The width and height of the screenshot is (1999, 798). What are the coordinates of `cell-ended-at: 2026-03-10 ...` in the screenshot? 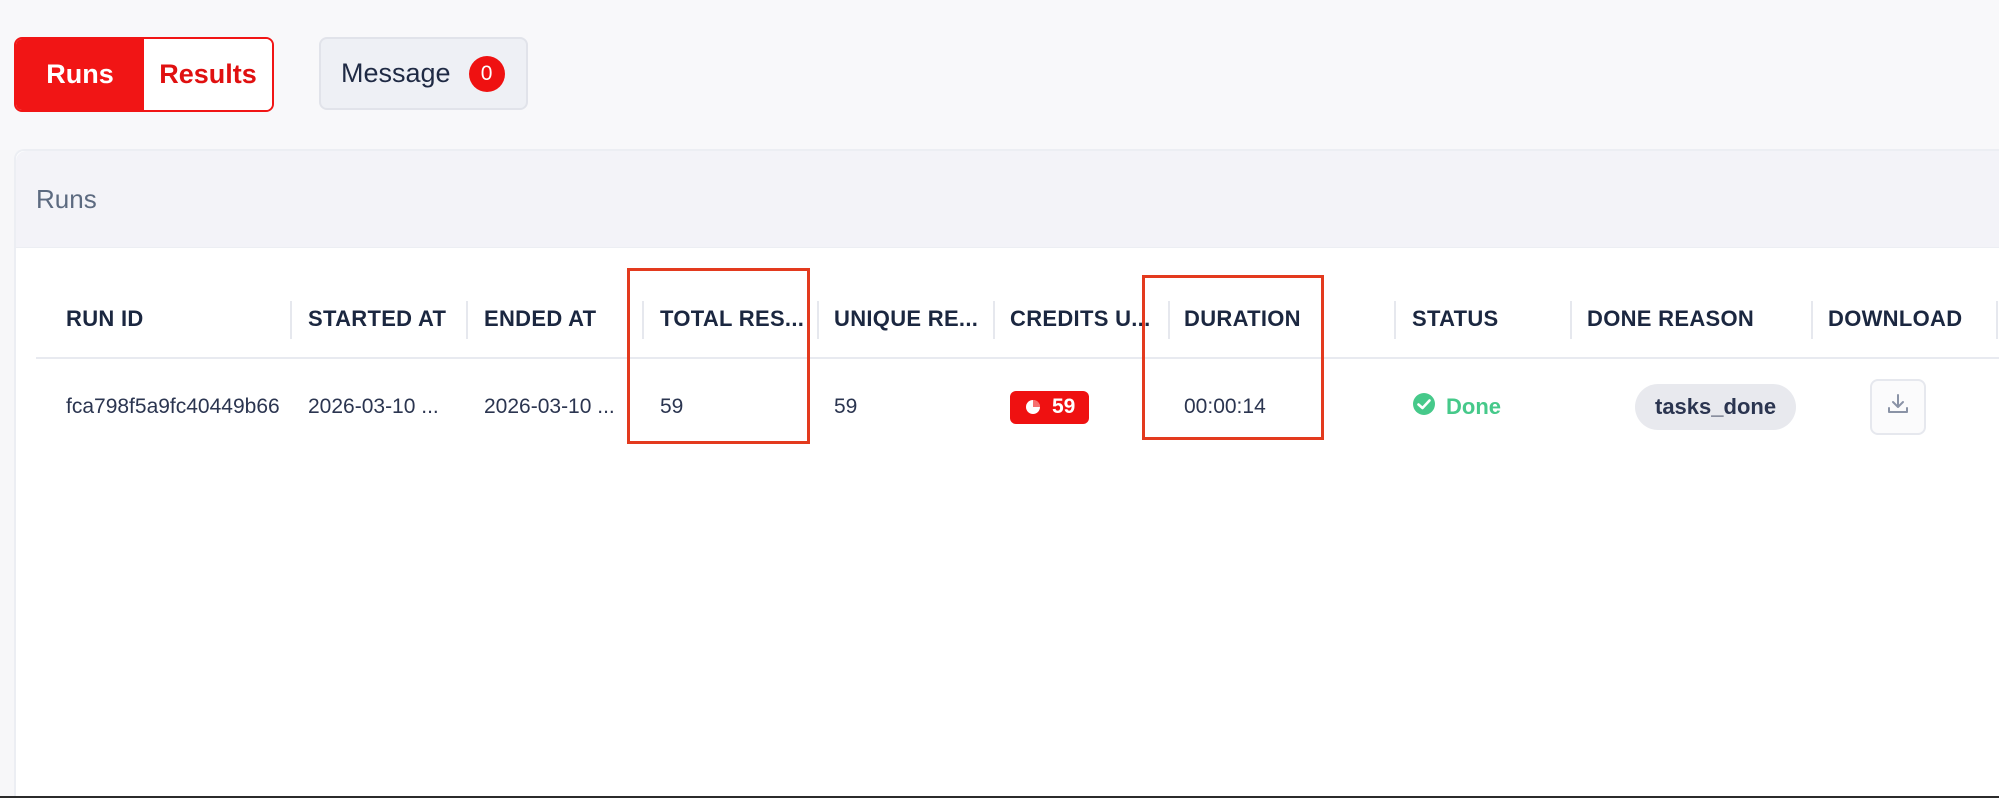 It's located at (549, 406).